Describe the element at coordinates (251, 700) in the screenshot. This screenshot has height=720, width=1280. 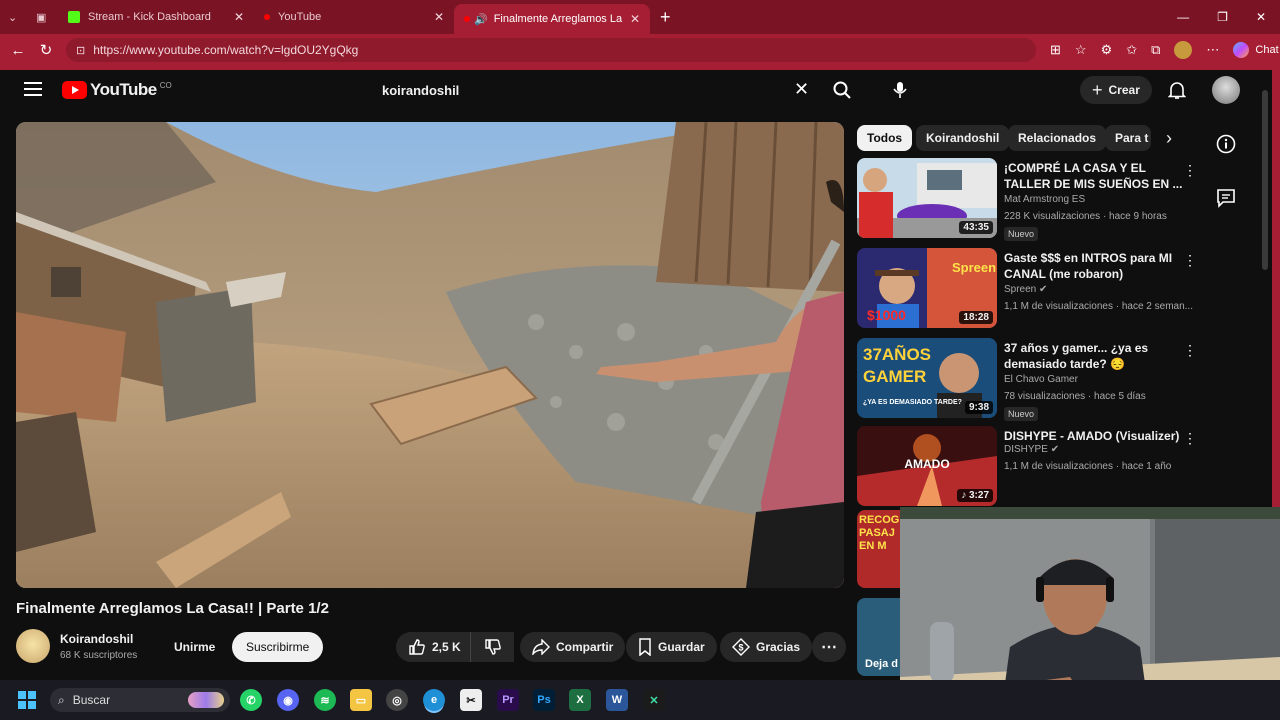
I see `whatsapp-icon: ✆` at that location.